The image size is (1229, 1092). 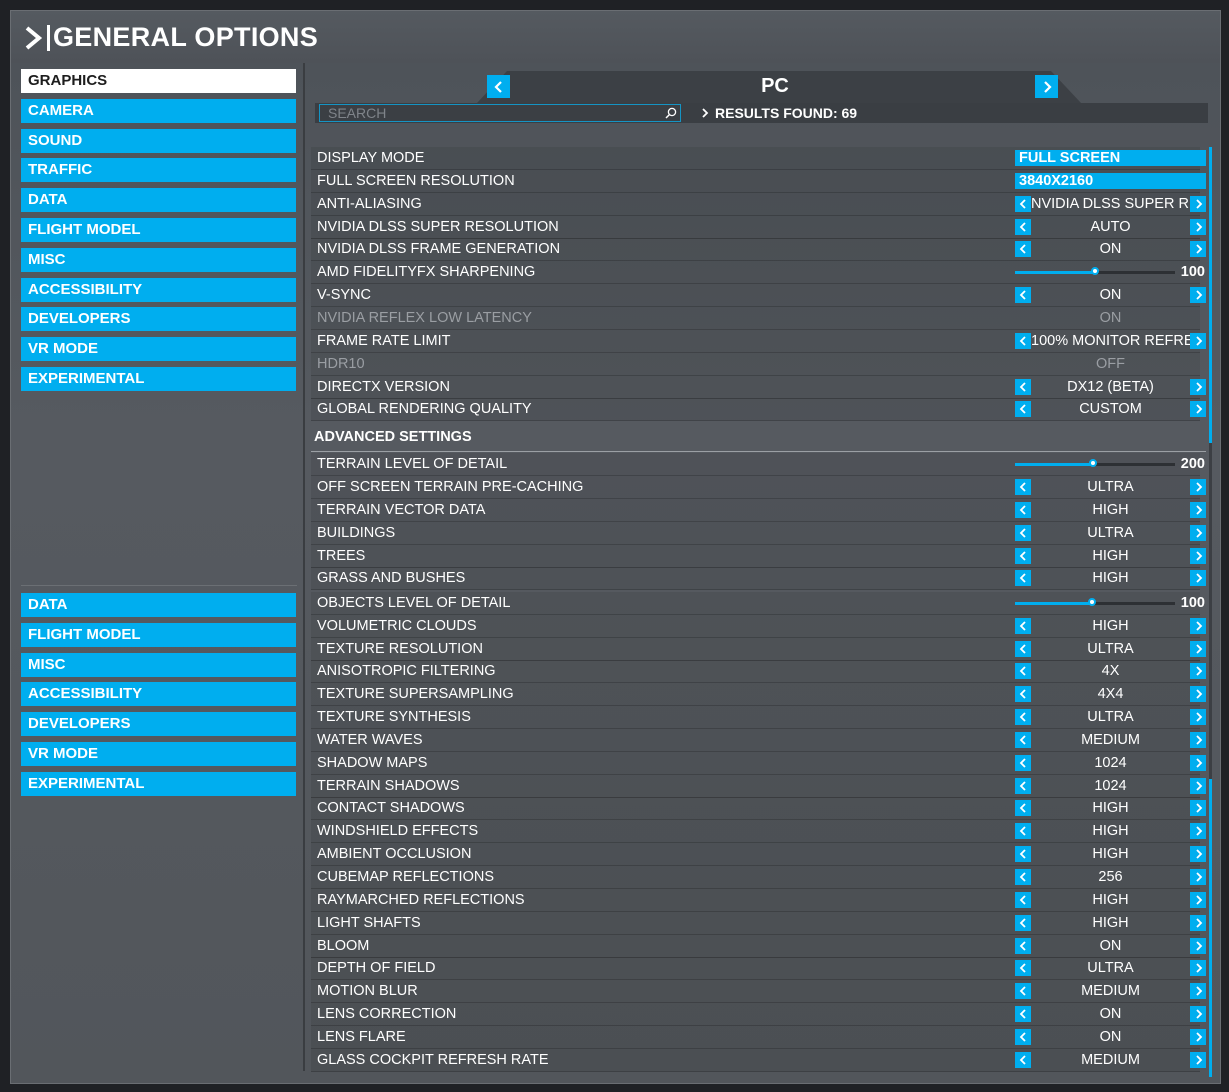 I want to click on setting-row-frame-rate-limit: FRAME RATE LIMIT 100% MONITOR REFRES, so click(x=758, y=341).